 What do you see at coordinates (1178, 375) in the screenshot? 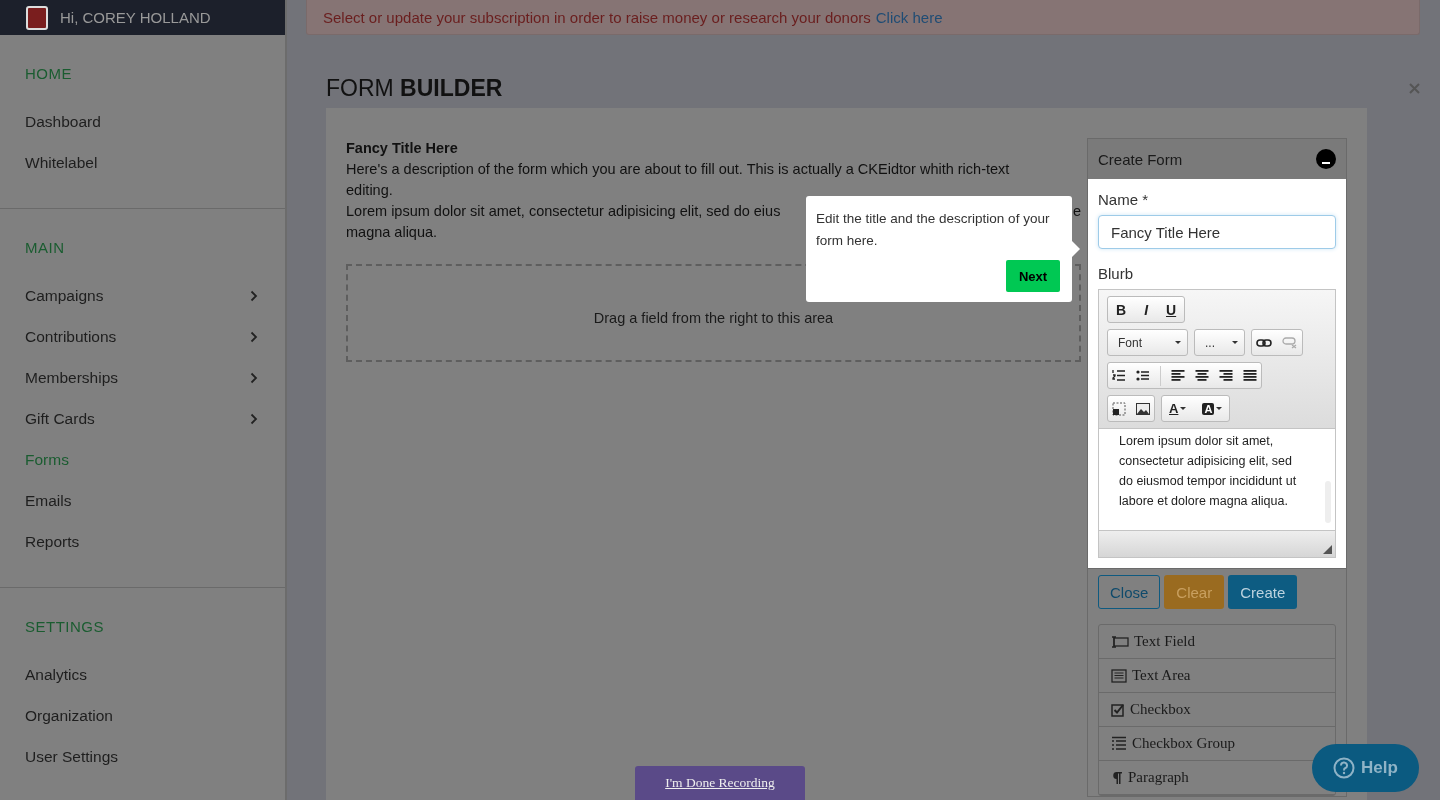
I see `align-left-icon` at bounding box center [1178, 375].